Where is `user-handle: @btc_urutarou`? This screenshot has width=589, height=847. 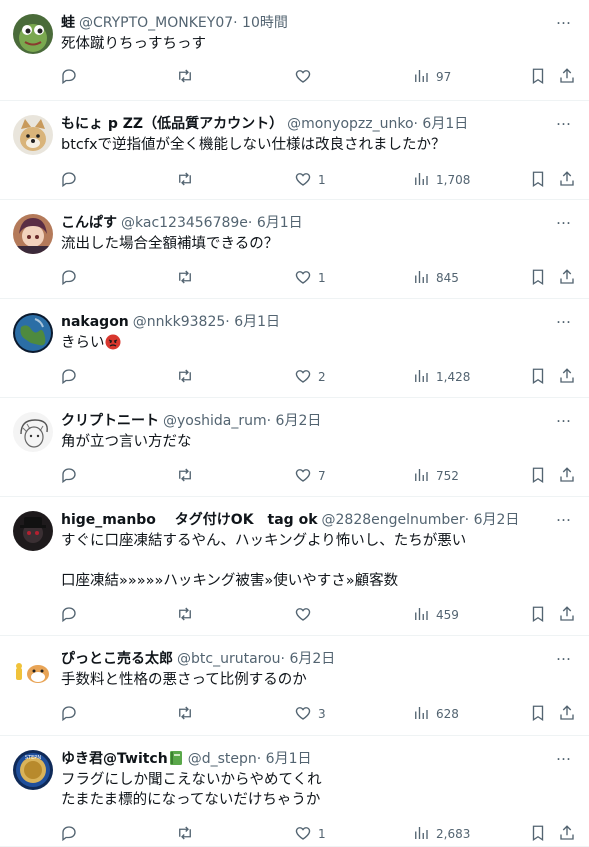 user-handle: @btc_urutarou is located at coordinates (229, 659).